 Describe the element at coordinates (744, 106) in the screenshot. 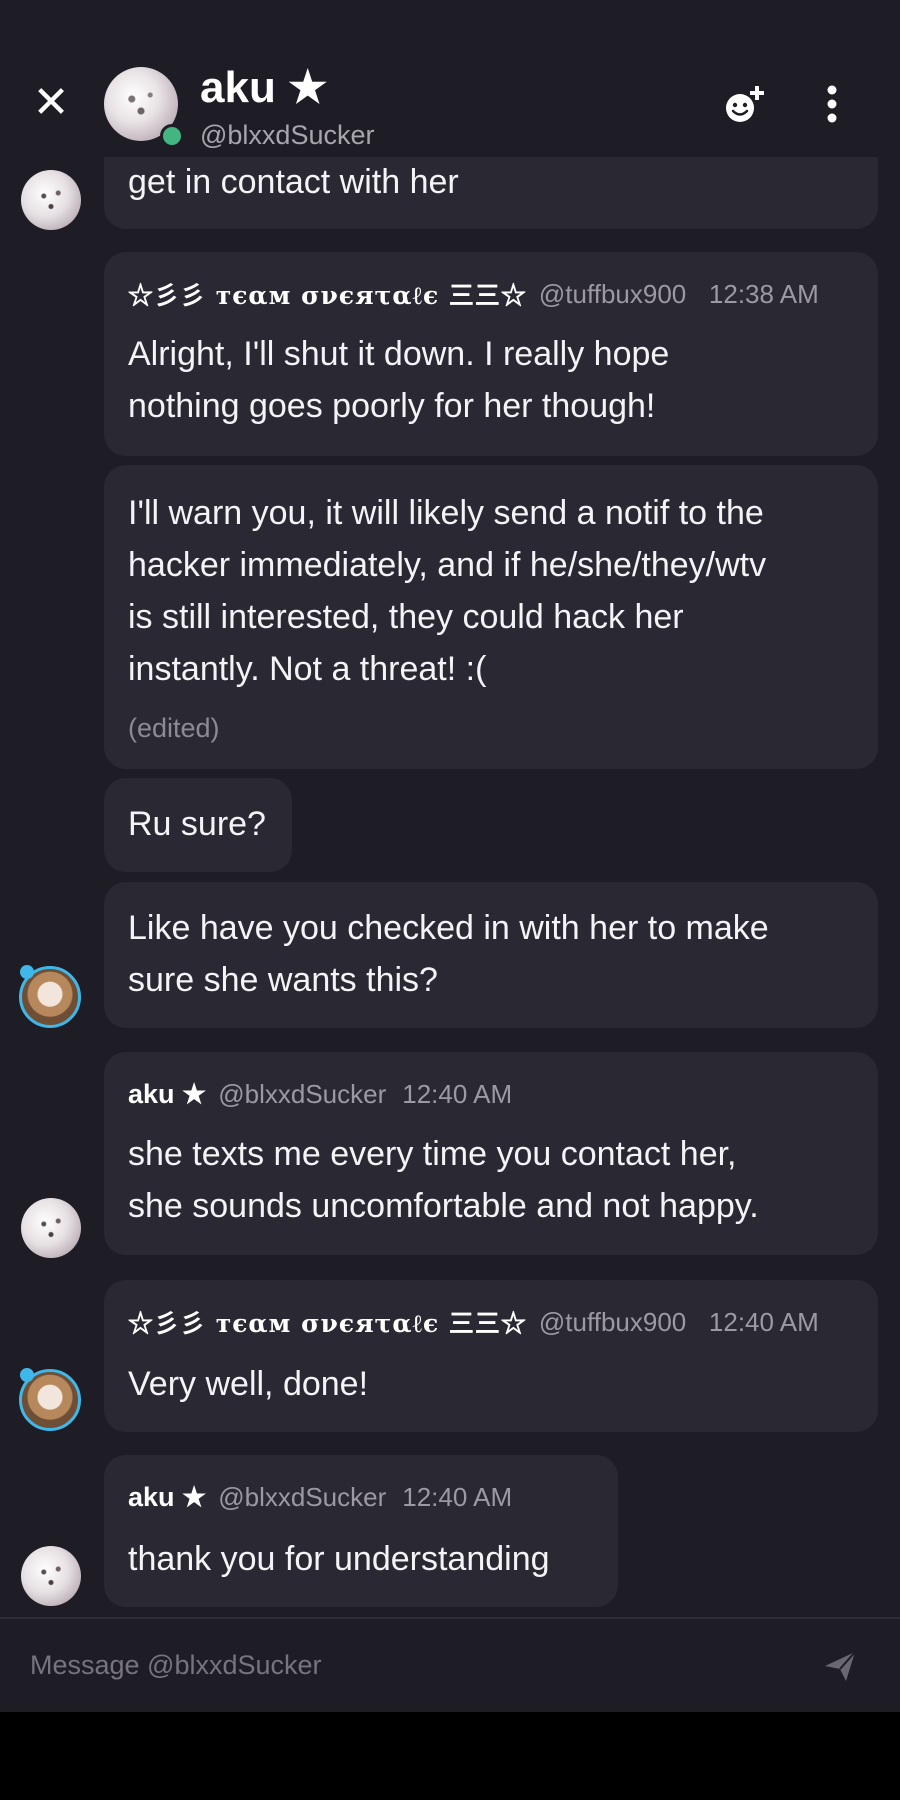

I see `add-friend-icon` at that location.